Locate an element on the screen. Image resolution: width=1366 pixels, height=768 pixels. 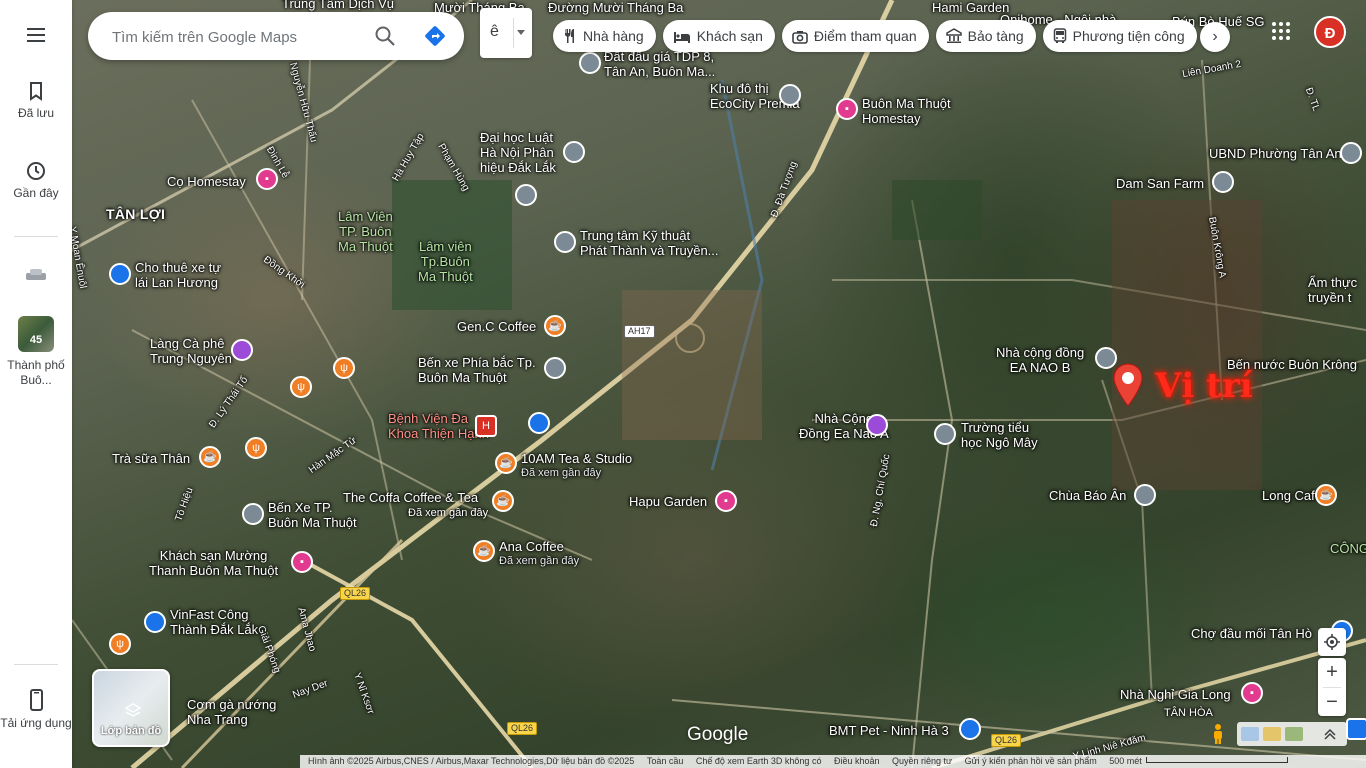
place-label: 10AM Tea & Studio Đã xem gần đây is located at coordinates (576, 466).